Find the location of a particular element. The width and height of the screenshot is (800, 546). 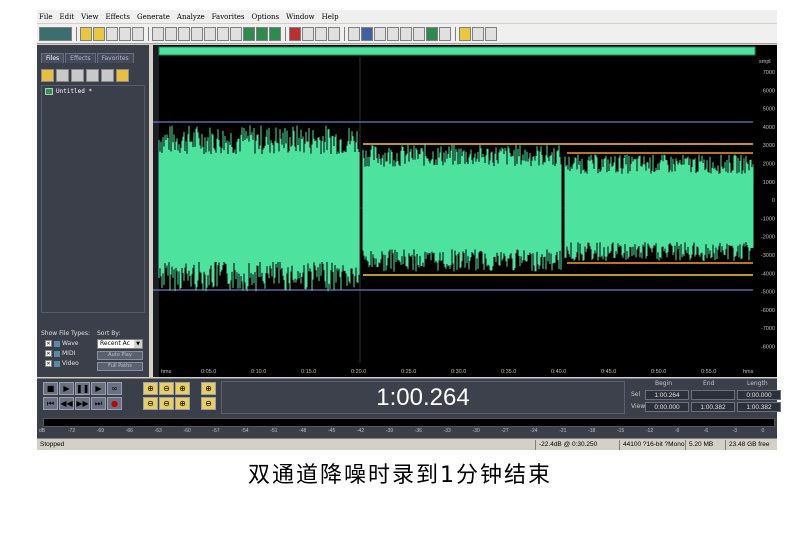

menu-analyze: Analyze is located at coordinates (191, 17).